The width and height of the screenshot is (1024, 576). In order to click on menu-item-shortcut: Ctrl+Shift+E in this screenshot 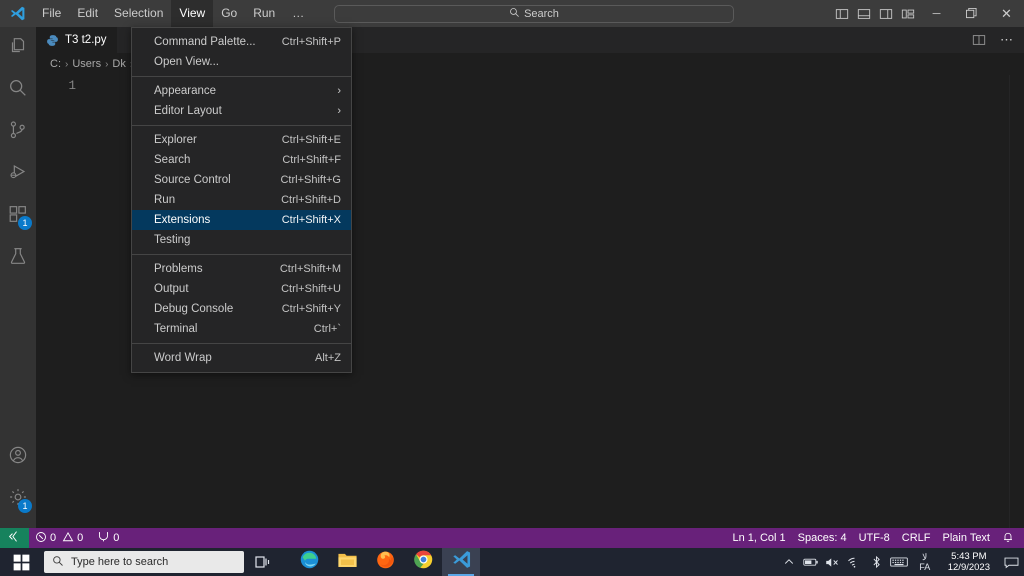, I will do `click(311, 140)`.